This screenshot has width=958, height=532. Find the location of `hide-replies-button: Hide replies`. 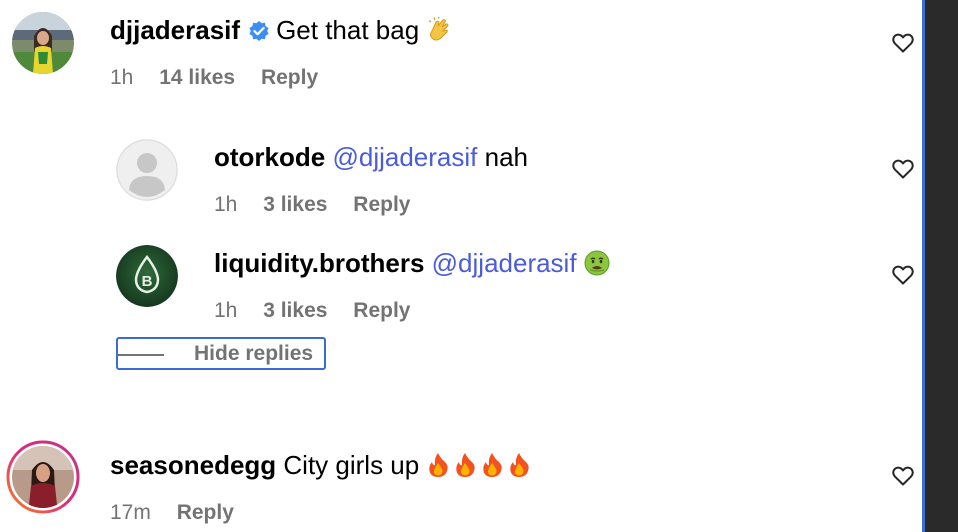

hide-replies-button: Hide replies is located at coordinates (221, 353).